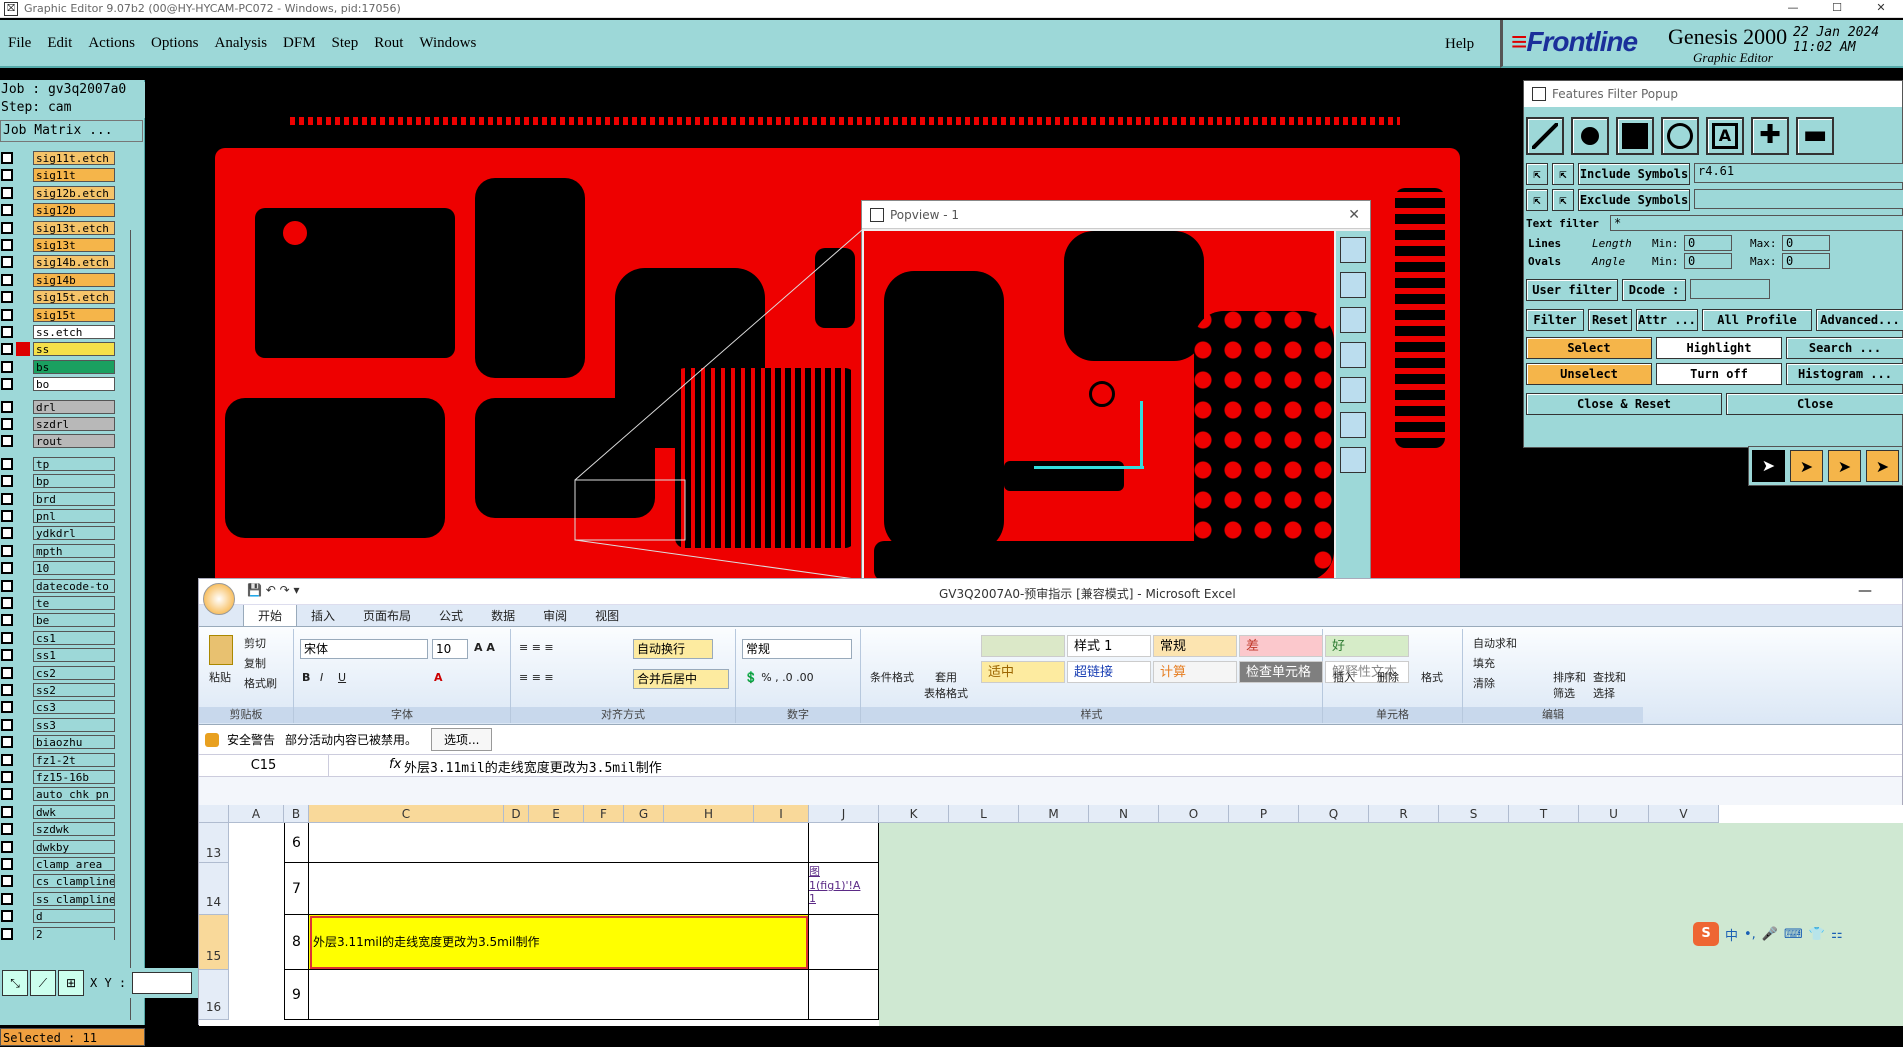 The image size is (1903, 1047). I want to click on menu-windows: Windows, so click(447, 43).